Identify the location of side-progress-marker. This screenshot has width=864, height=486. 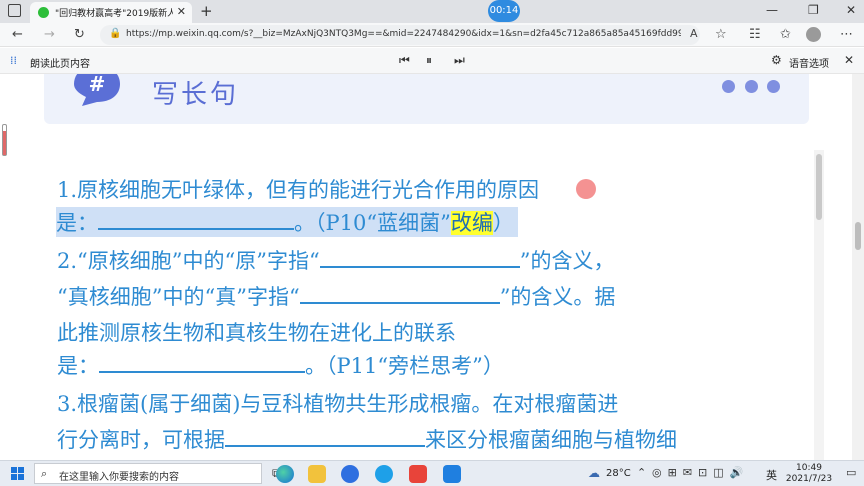
(4, 140).